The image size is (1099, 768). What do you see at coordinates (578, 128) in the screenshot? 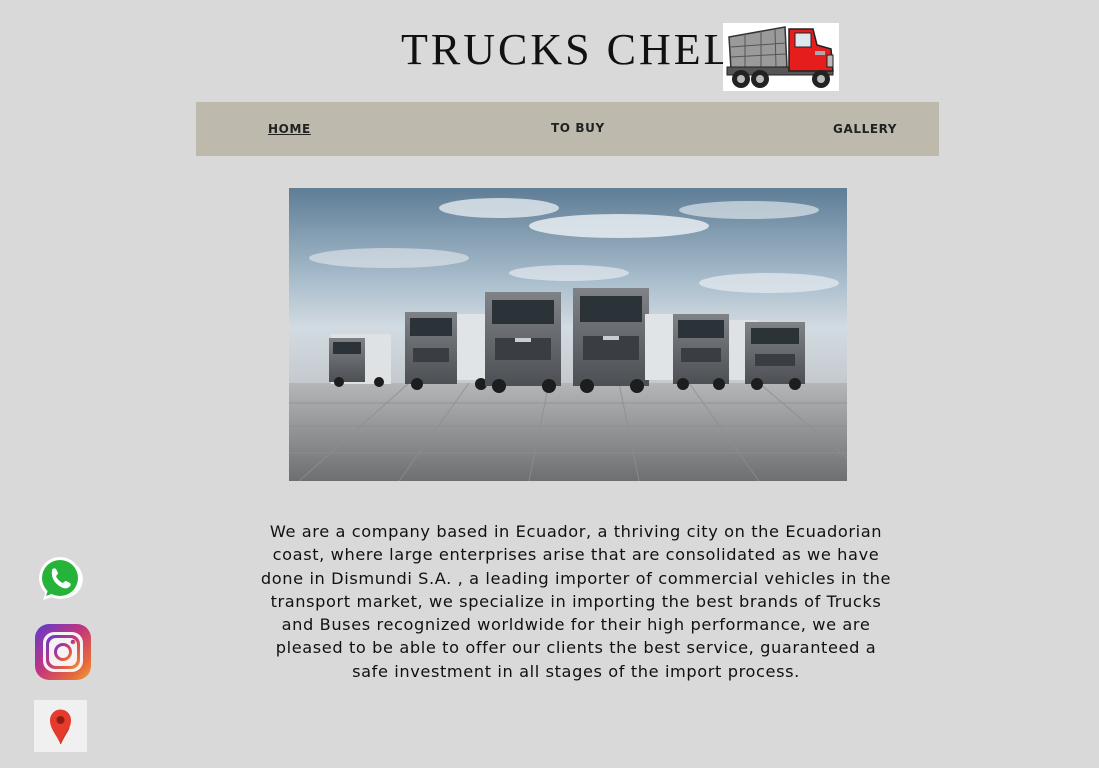
I see `nav-to-buy-link: TO BUY` at bounding box center [578, 128].